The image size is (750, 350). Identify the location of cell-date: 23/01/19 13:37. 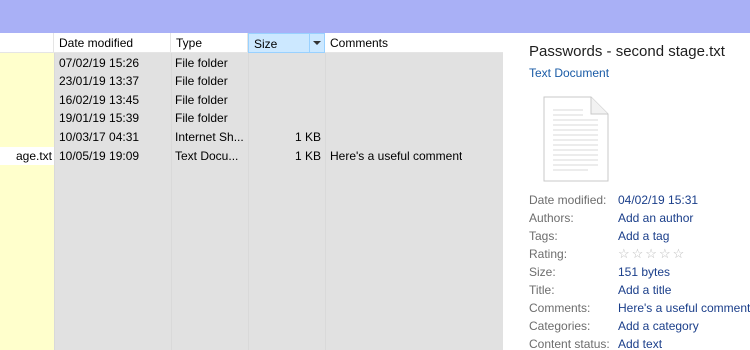
(99, 81).